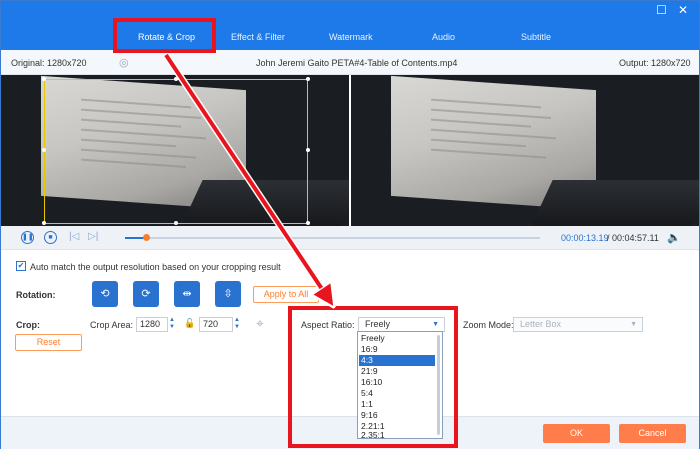  I want to click on tab-watermark: Watermark, so click(351, 37).